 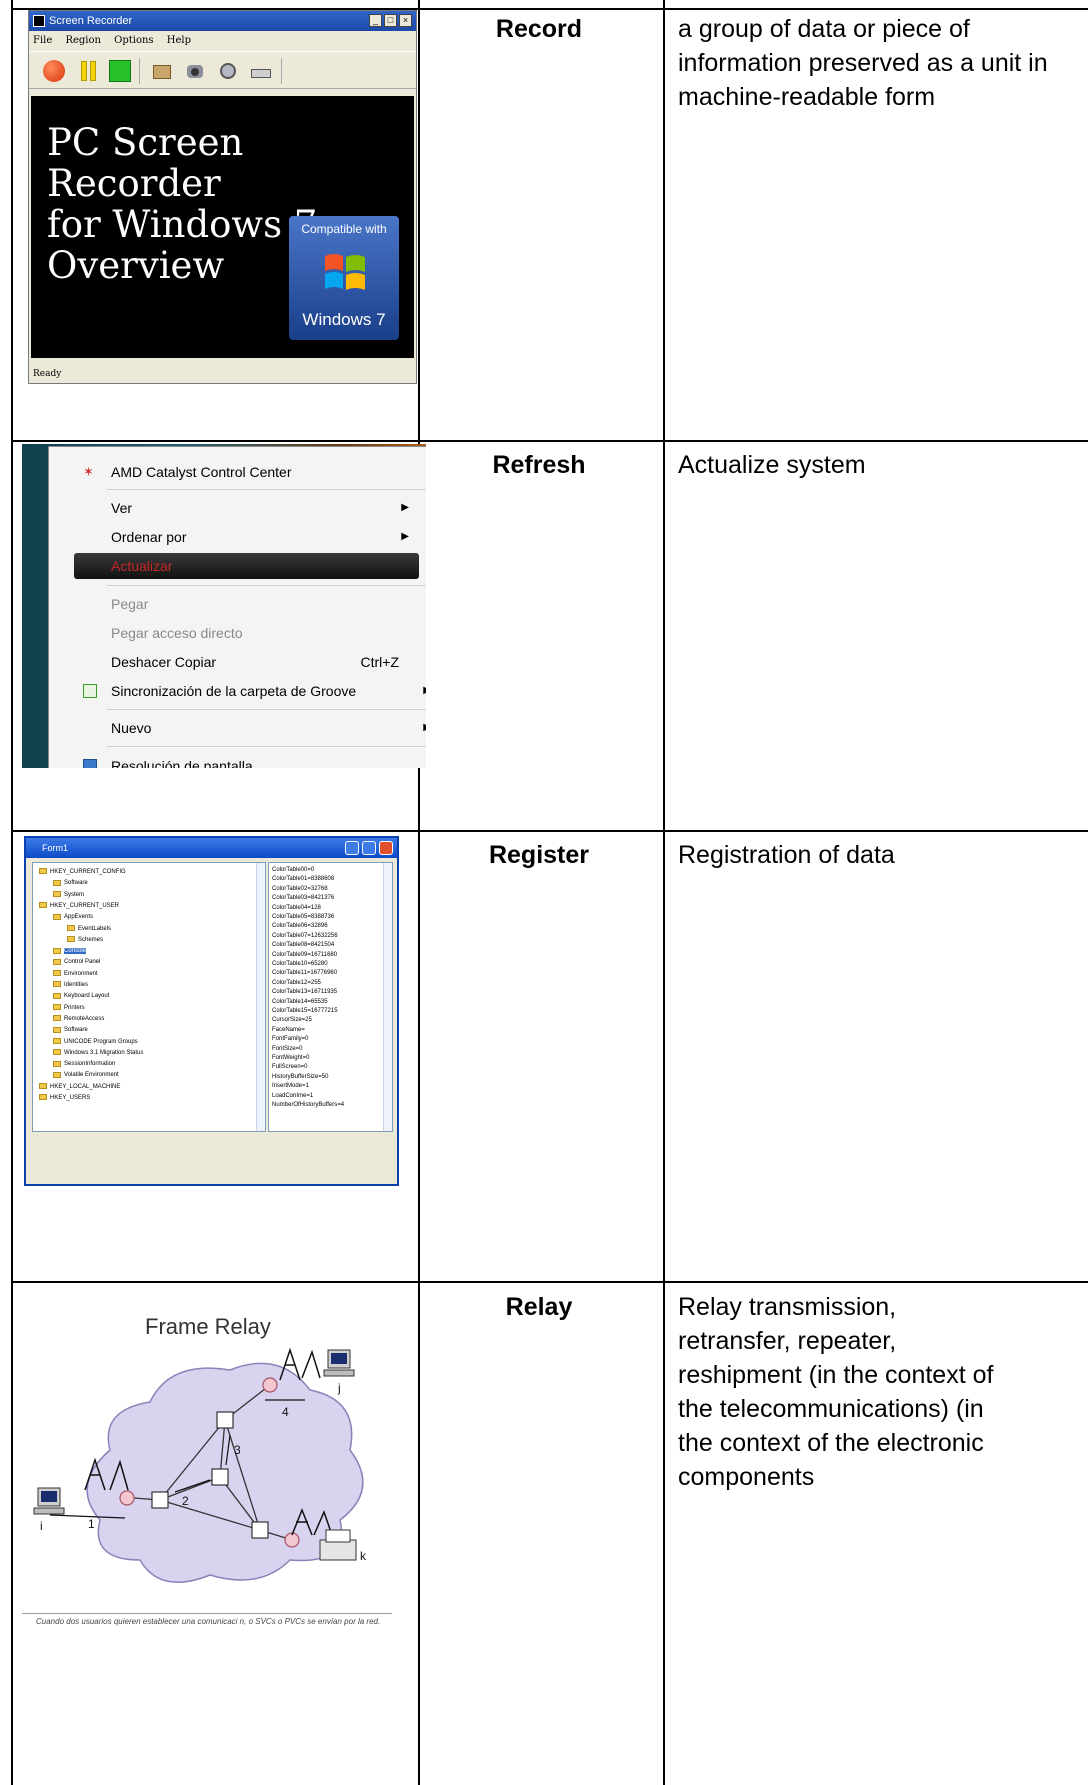 I want to click on path-label-2: 2, so click(x=185, y=1501).